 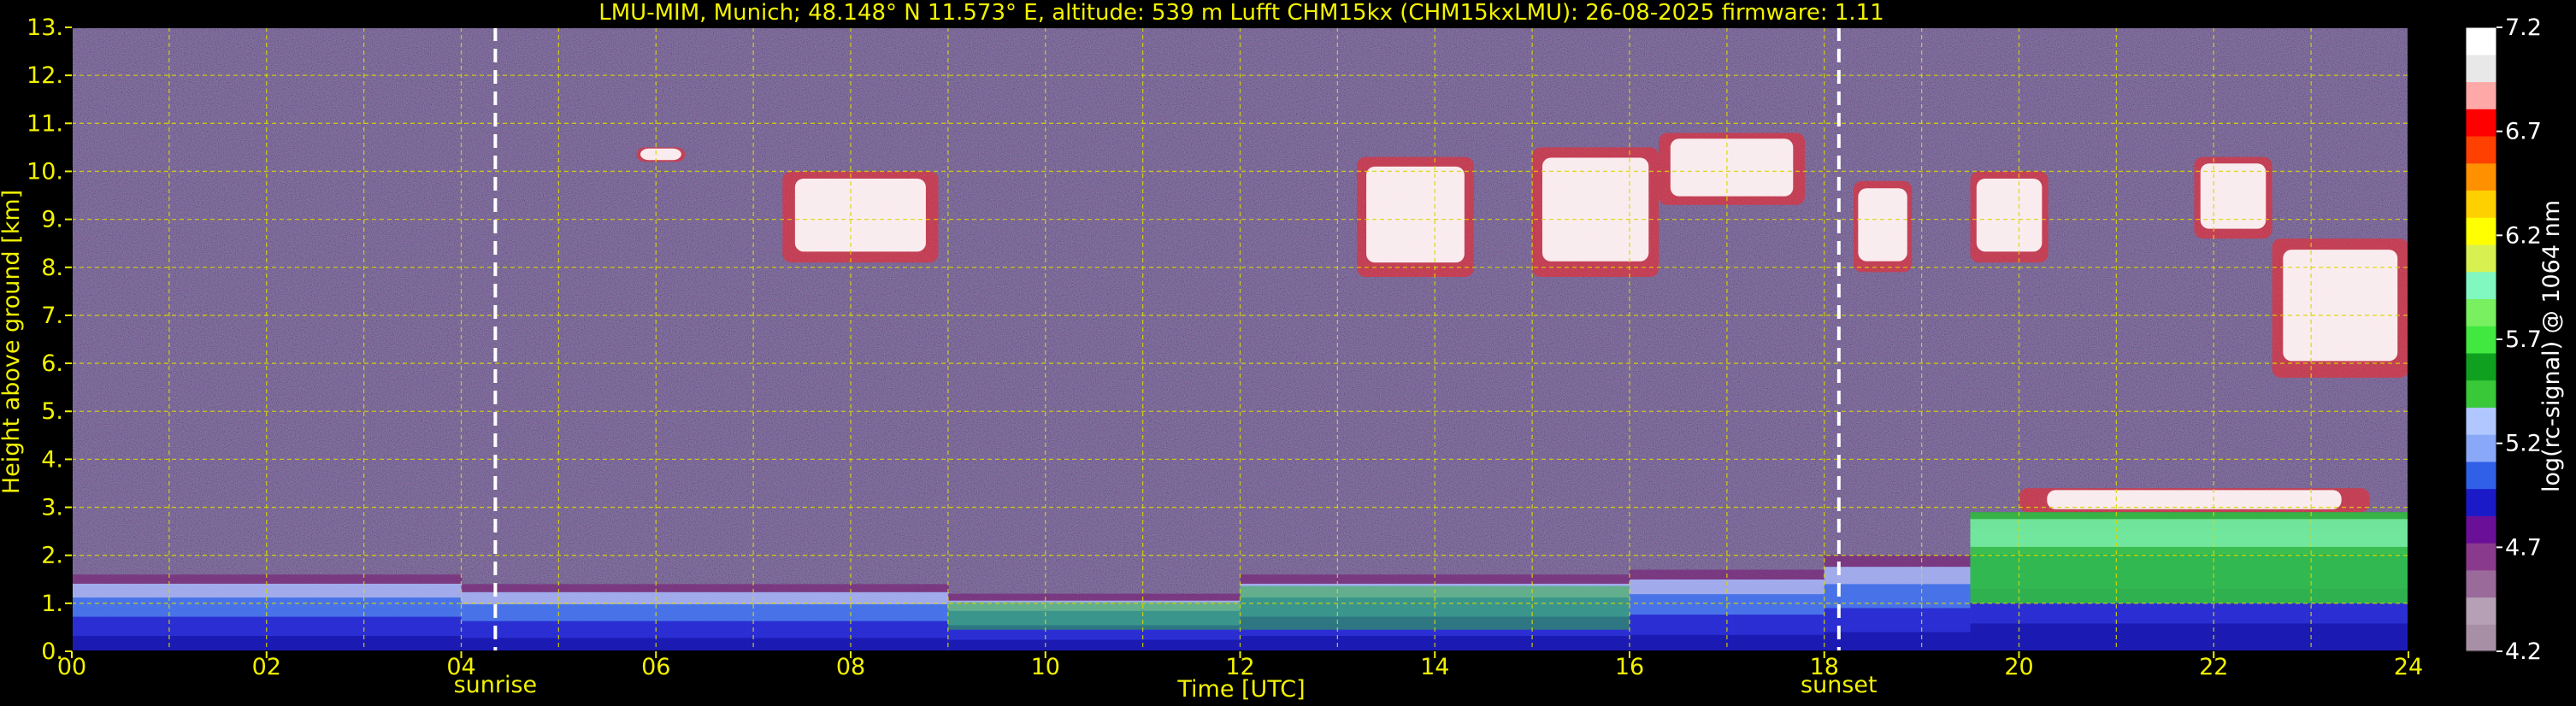 I want to click on y-tick-label: 13., so click(x=45, y=28).